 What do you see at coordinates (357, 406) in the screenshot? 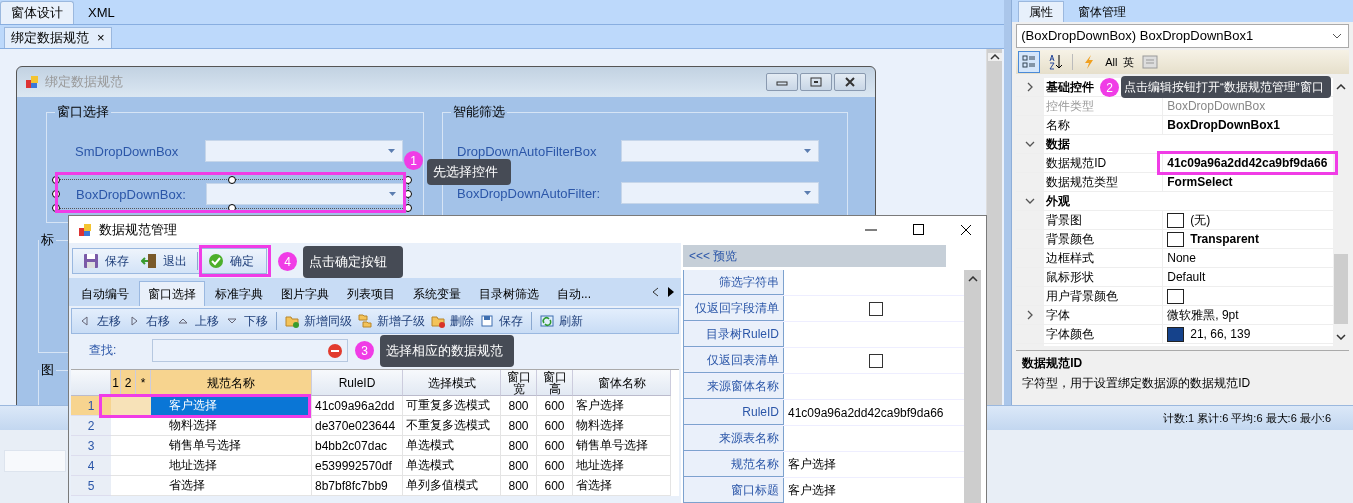
I see `table-cell: 41c09a96a2dd` at bounding box center [357, 406].